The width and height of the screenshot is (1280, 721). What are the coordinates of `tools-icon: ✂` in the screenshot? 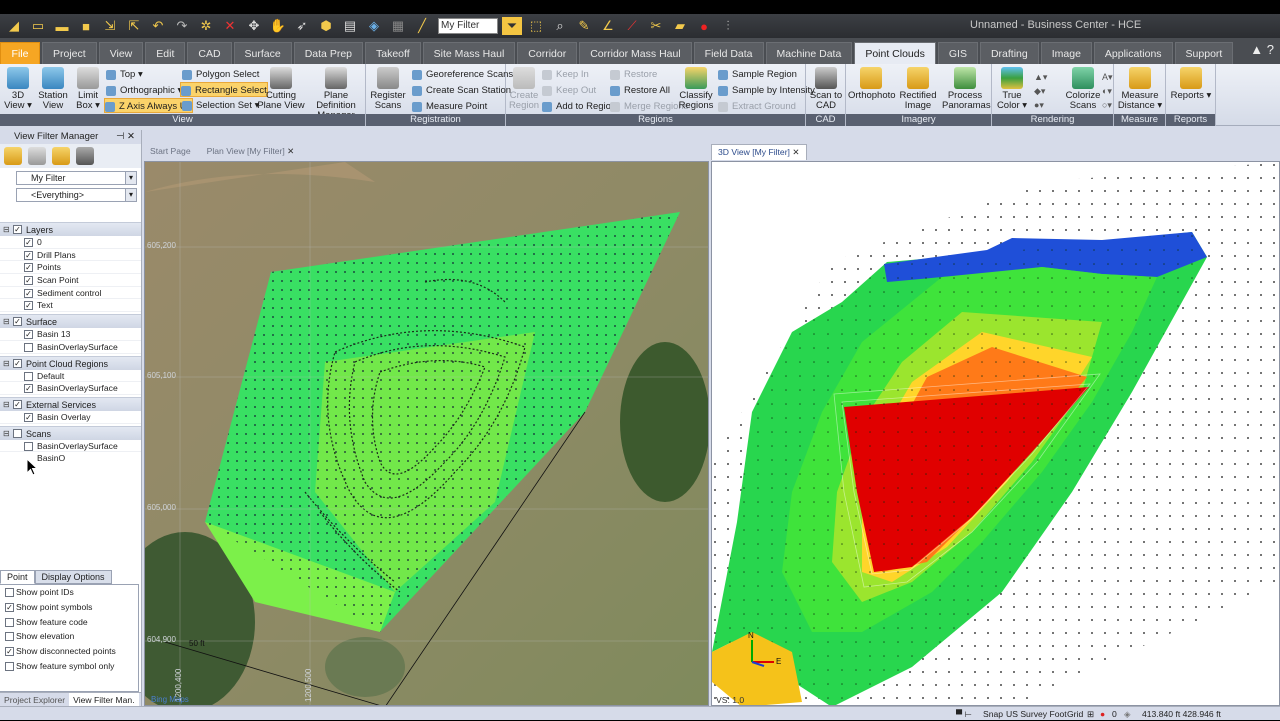 It's located at (656, 26).